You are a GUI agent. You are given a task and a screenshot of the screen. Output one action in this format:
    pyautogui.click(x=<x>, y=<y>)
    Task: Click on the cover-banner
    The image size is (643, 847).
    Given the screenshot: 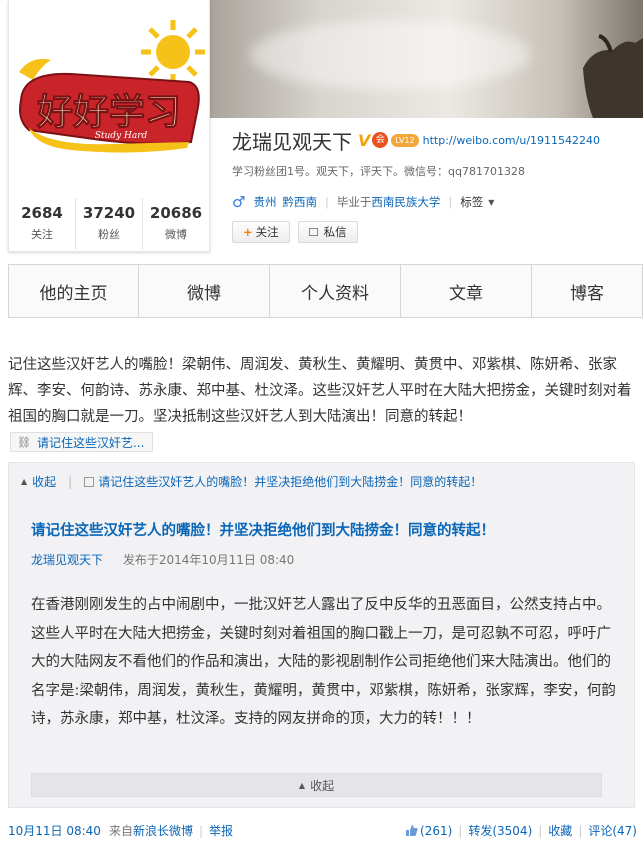 What is the action you would take?
    pyautogui.click(x=426, y=59)
    